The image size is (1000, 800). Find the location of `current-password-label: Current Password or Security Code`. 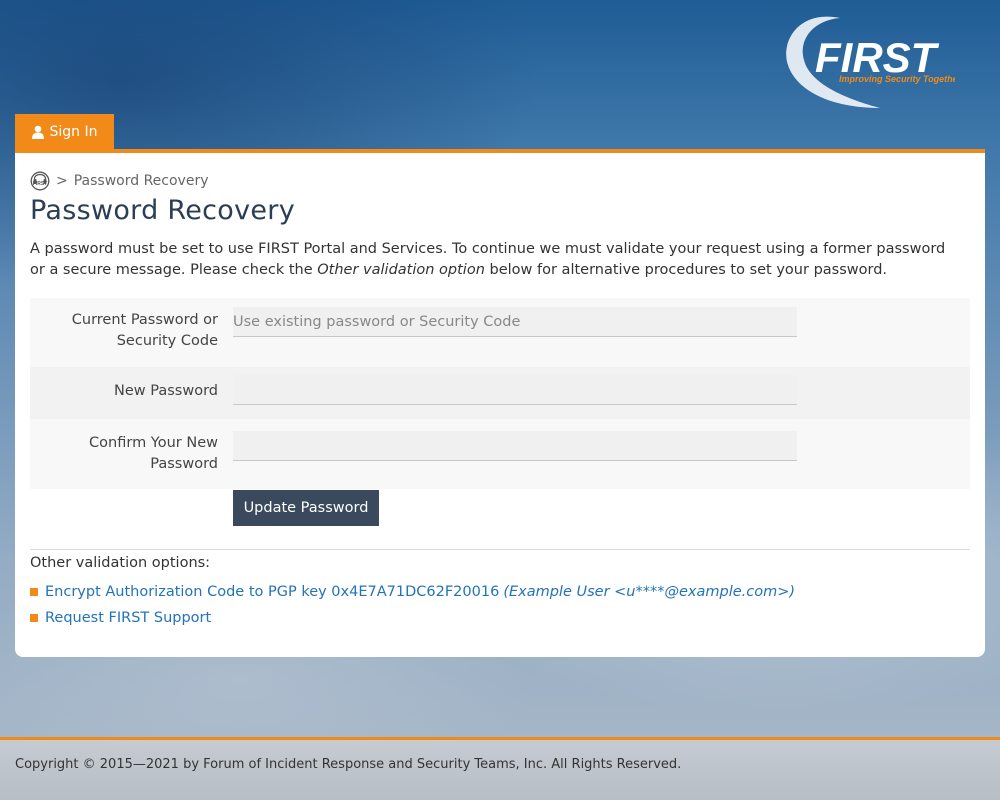

current-password-label: Current Password or Security Code is located at coordinates (144, 330).